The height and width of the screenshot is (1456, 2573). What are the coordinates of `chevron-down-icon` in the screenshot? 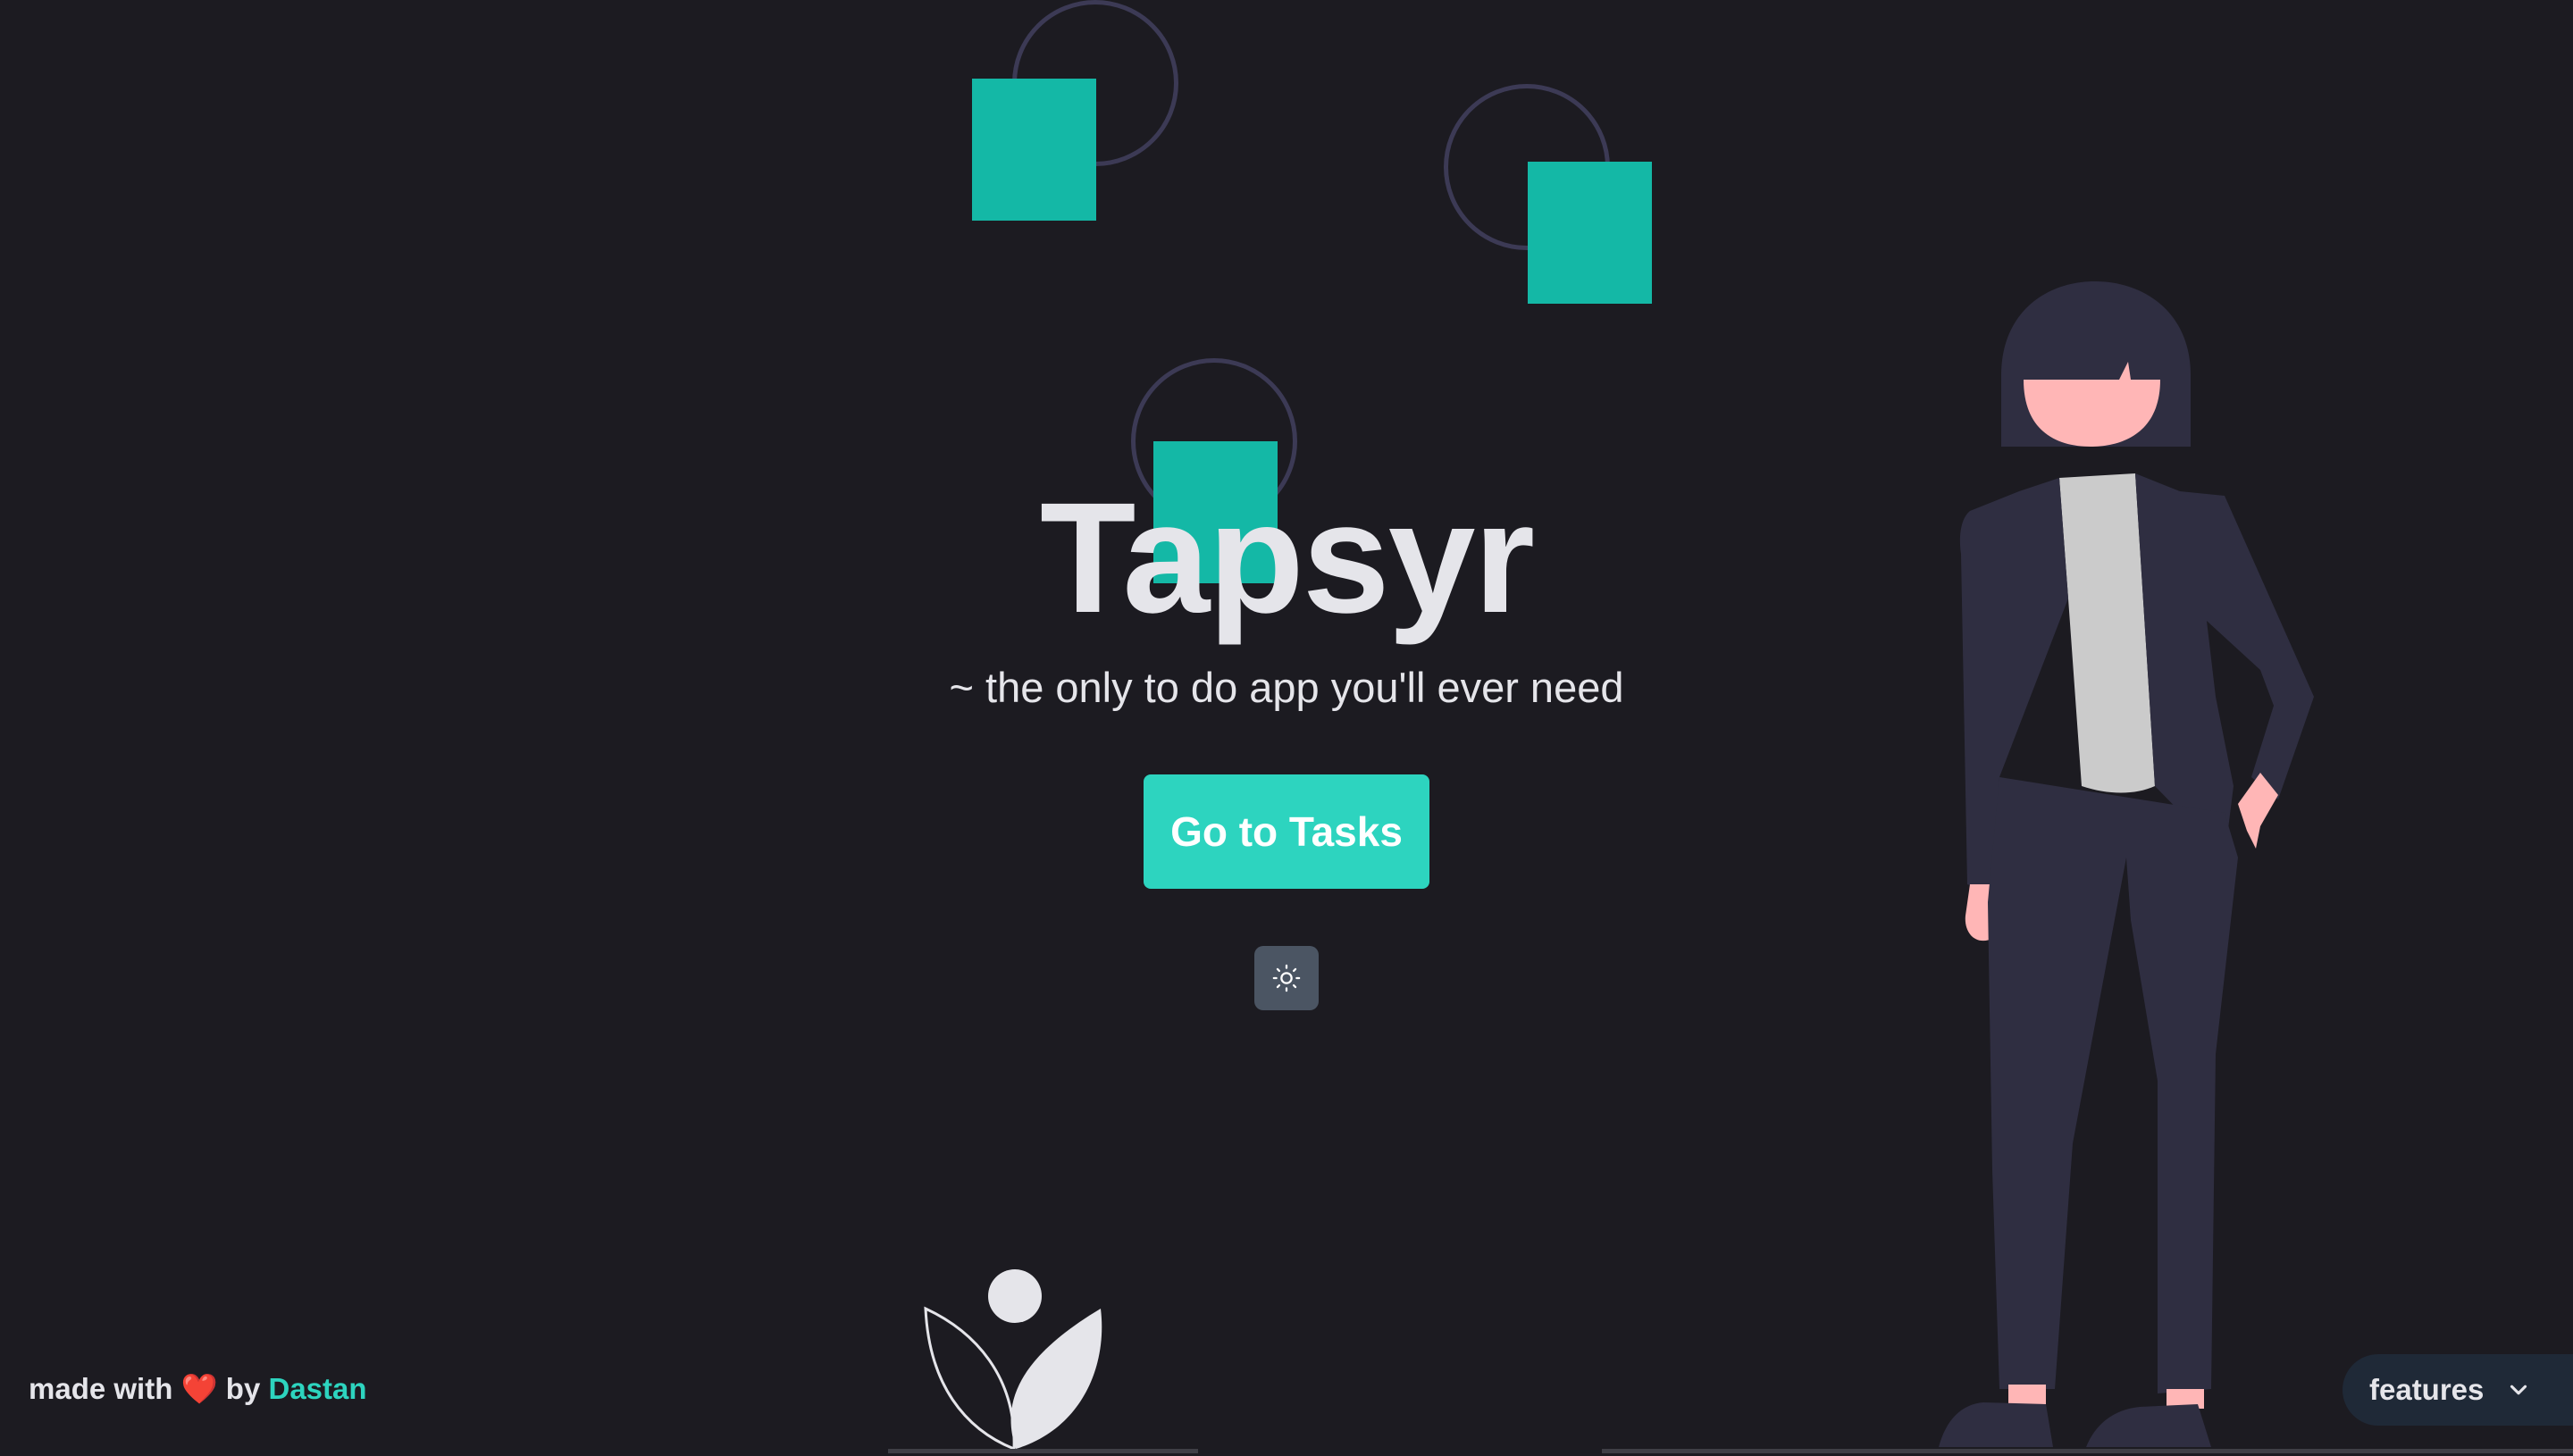 It's located at (2518, 1390).